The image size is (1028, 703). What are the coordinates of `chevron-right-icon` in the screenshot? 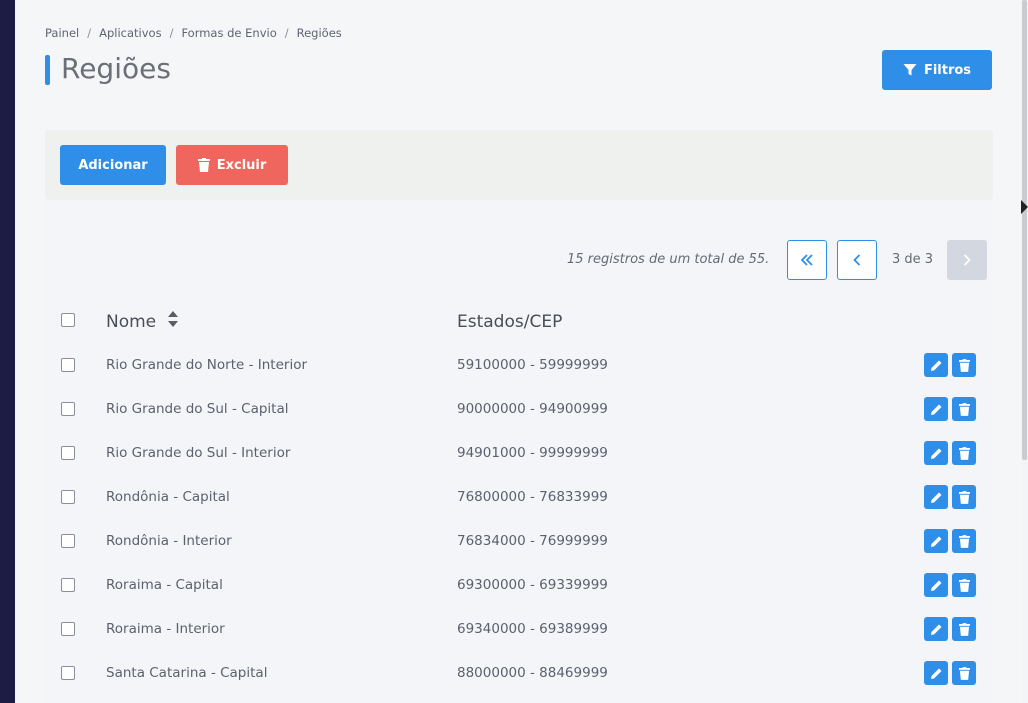 It's located at (967, 260).